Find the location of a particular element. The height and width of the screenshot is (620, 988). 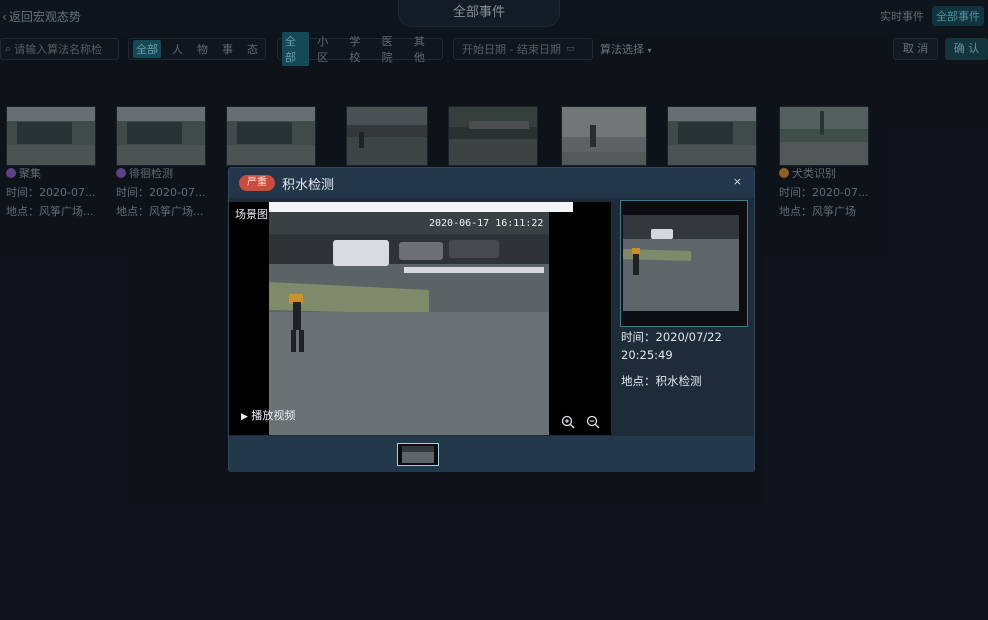

scene-image is located at coordinates (420, 318).